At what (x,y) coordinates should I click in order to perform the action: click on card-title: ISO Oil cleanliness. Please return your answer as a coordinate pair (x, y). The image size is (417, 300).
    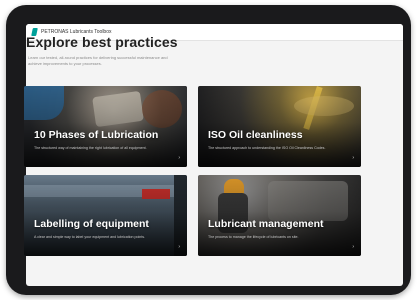
    Looking at the image, I should click on (255, 135).